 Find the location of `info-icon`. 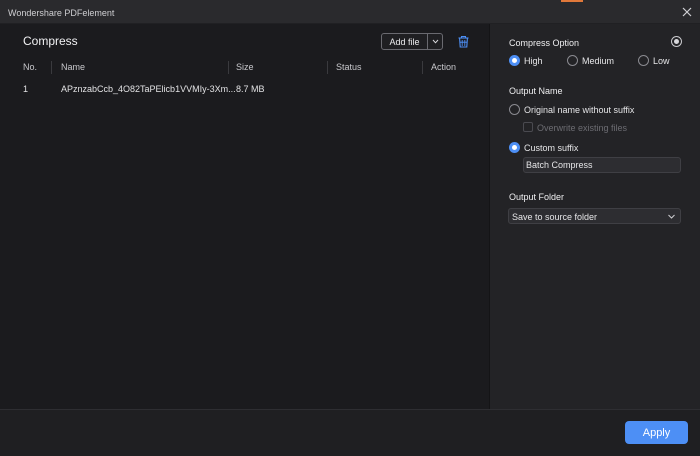

info-icon is located at coordinates (676, 41).